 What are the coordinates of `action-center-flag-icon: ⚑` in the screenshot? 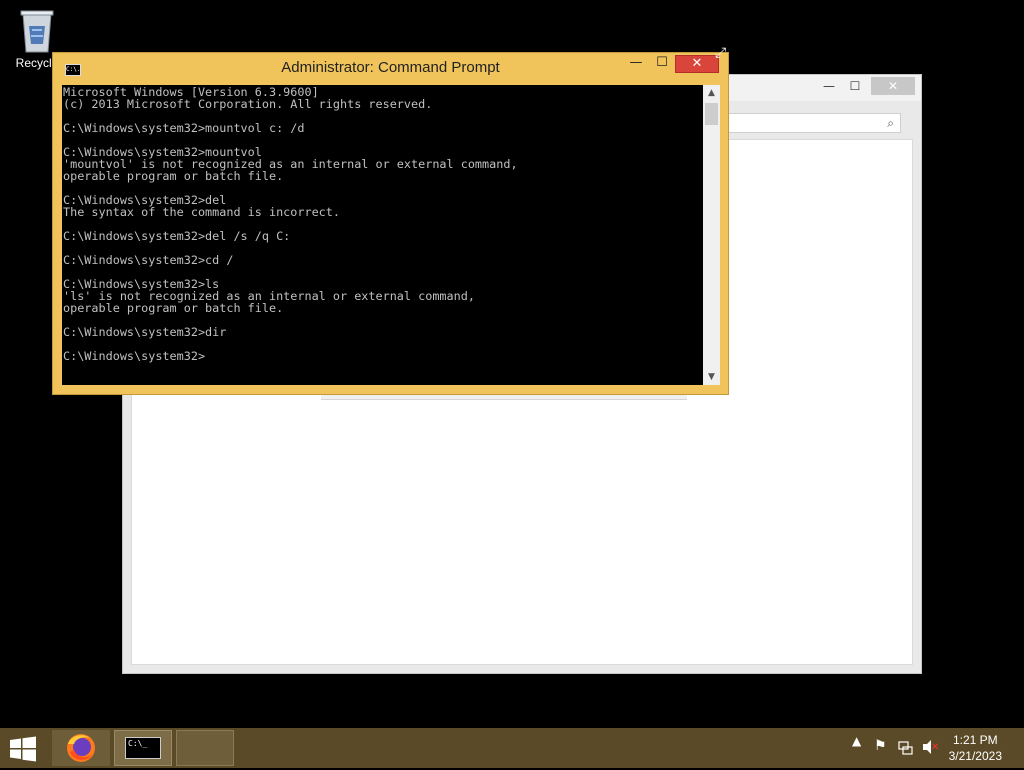 It's located at (880, 746).